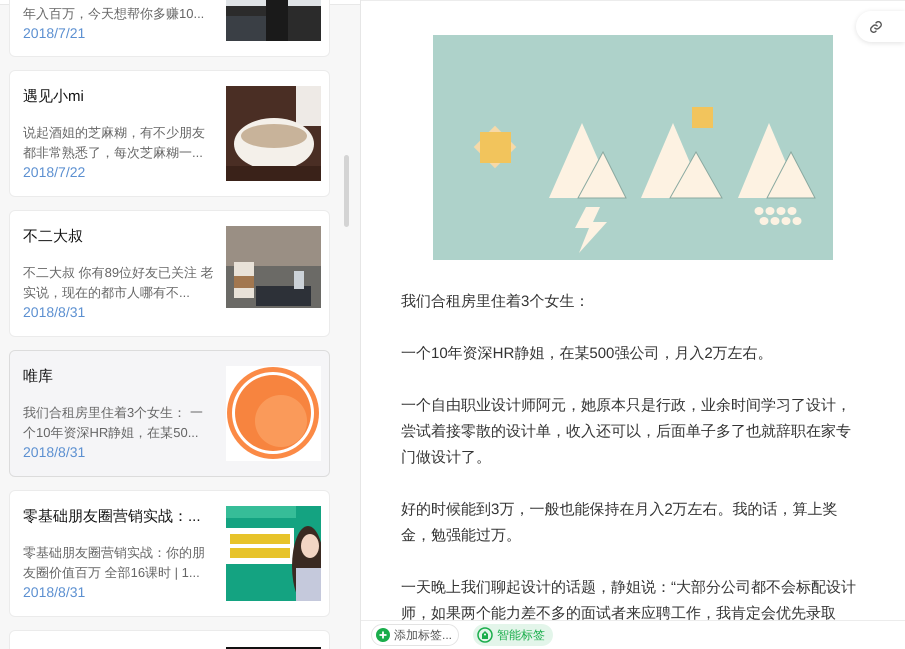 The image size is (905, 649). What do you see at coordinates (54, 172) in the screenshot?
I see `article-date: 2018/7/22` at bounding box center [54, 172].